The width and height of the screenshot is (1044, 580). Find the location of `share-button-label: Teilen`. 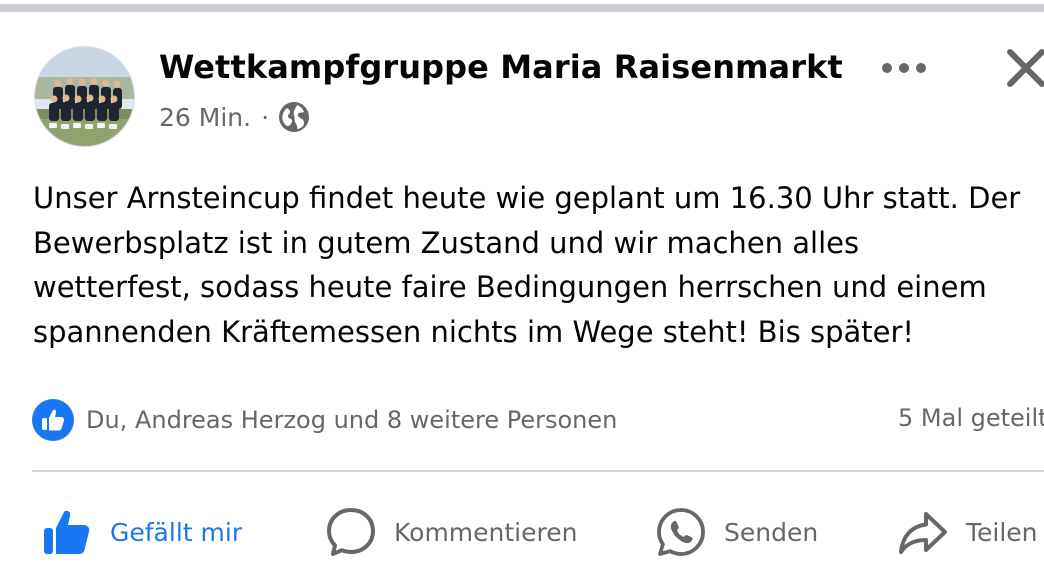

share-button-label: Teilen is located at coordinates (1002, 532).